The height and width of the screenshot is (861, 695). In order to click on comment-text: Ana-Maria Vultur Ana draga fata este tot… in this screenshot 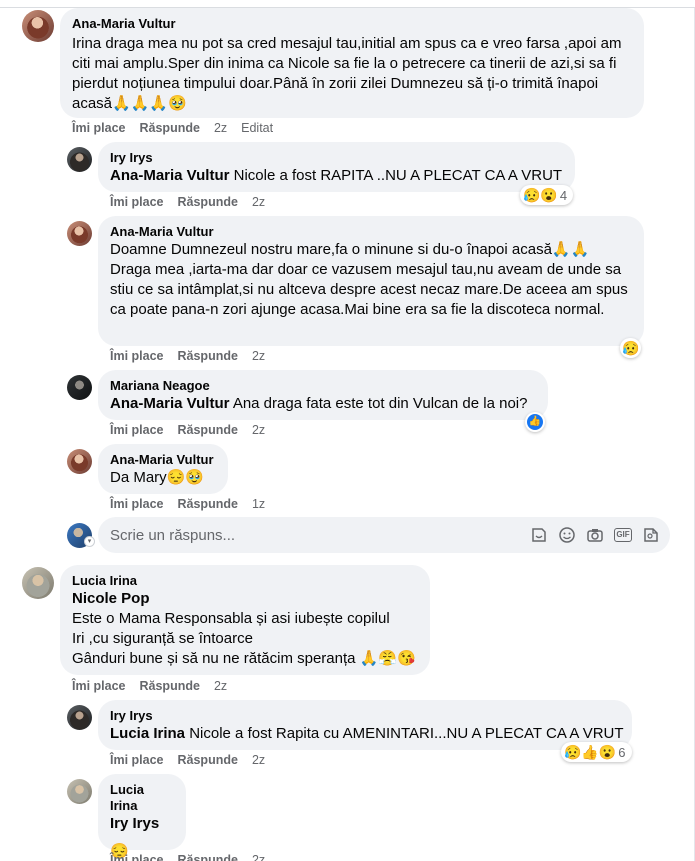, I will do `click(323, 404)`.